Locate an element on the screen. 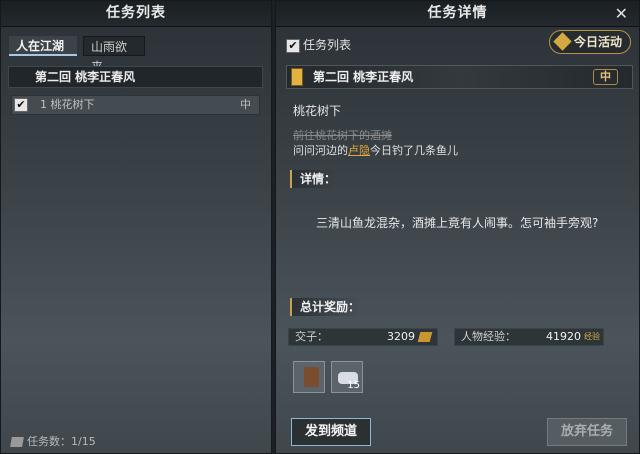 This screenshot has height=454, width=640. difficulty-badge: 中 is located at coordinates (605, 77).